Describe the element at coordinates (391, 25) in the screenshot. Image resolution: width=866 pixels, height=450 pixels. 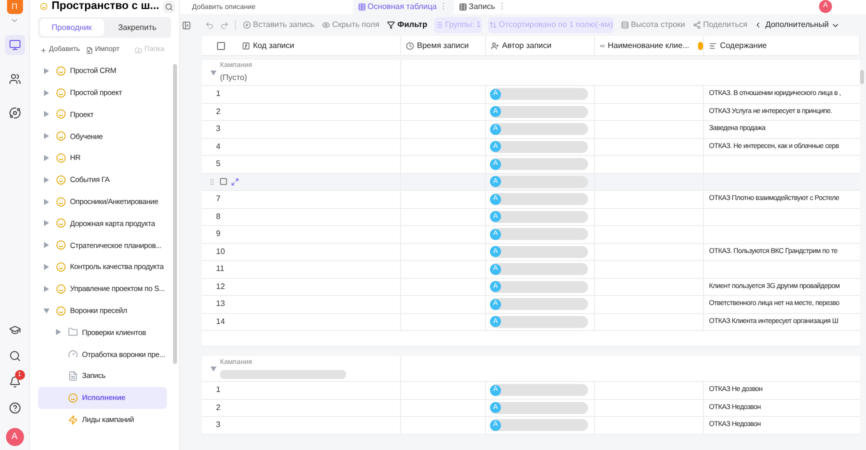
I see `filter-icon` at that location.